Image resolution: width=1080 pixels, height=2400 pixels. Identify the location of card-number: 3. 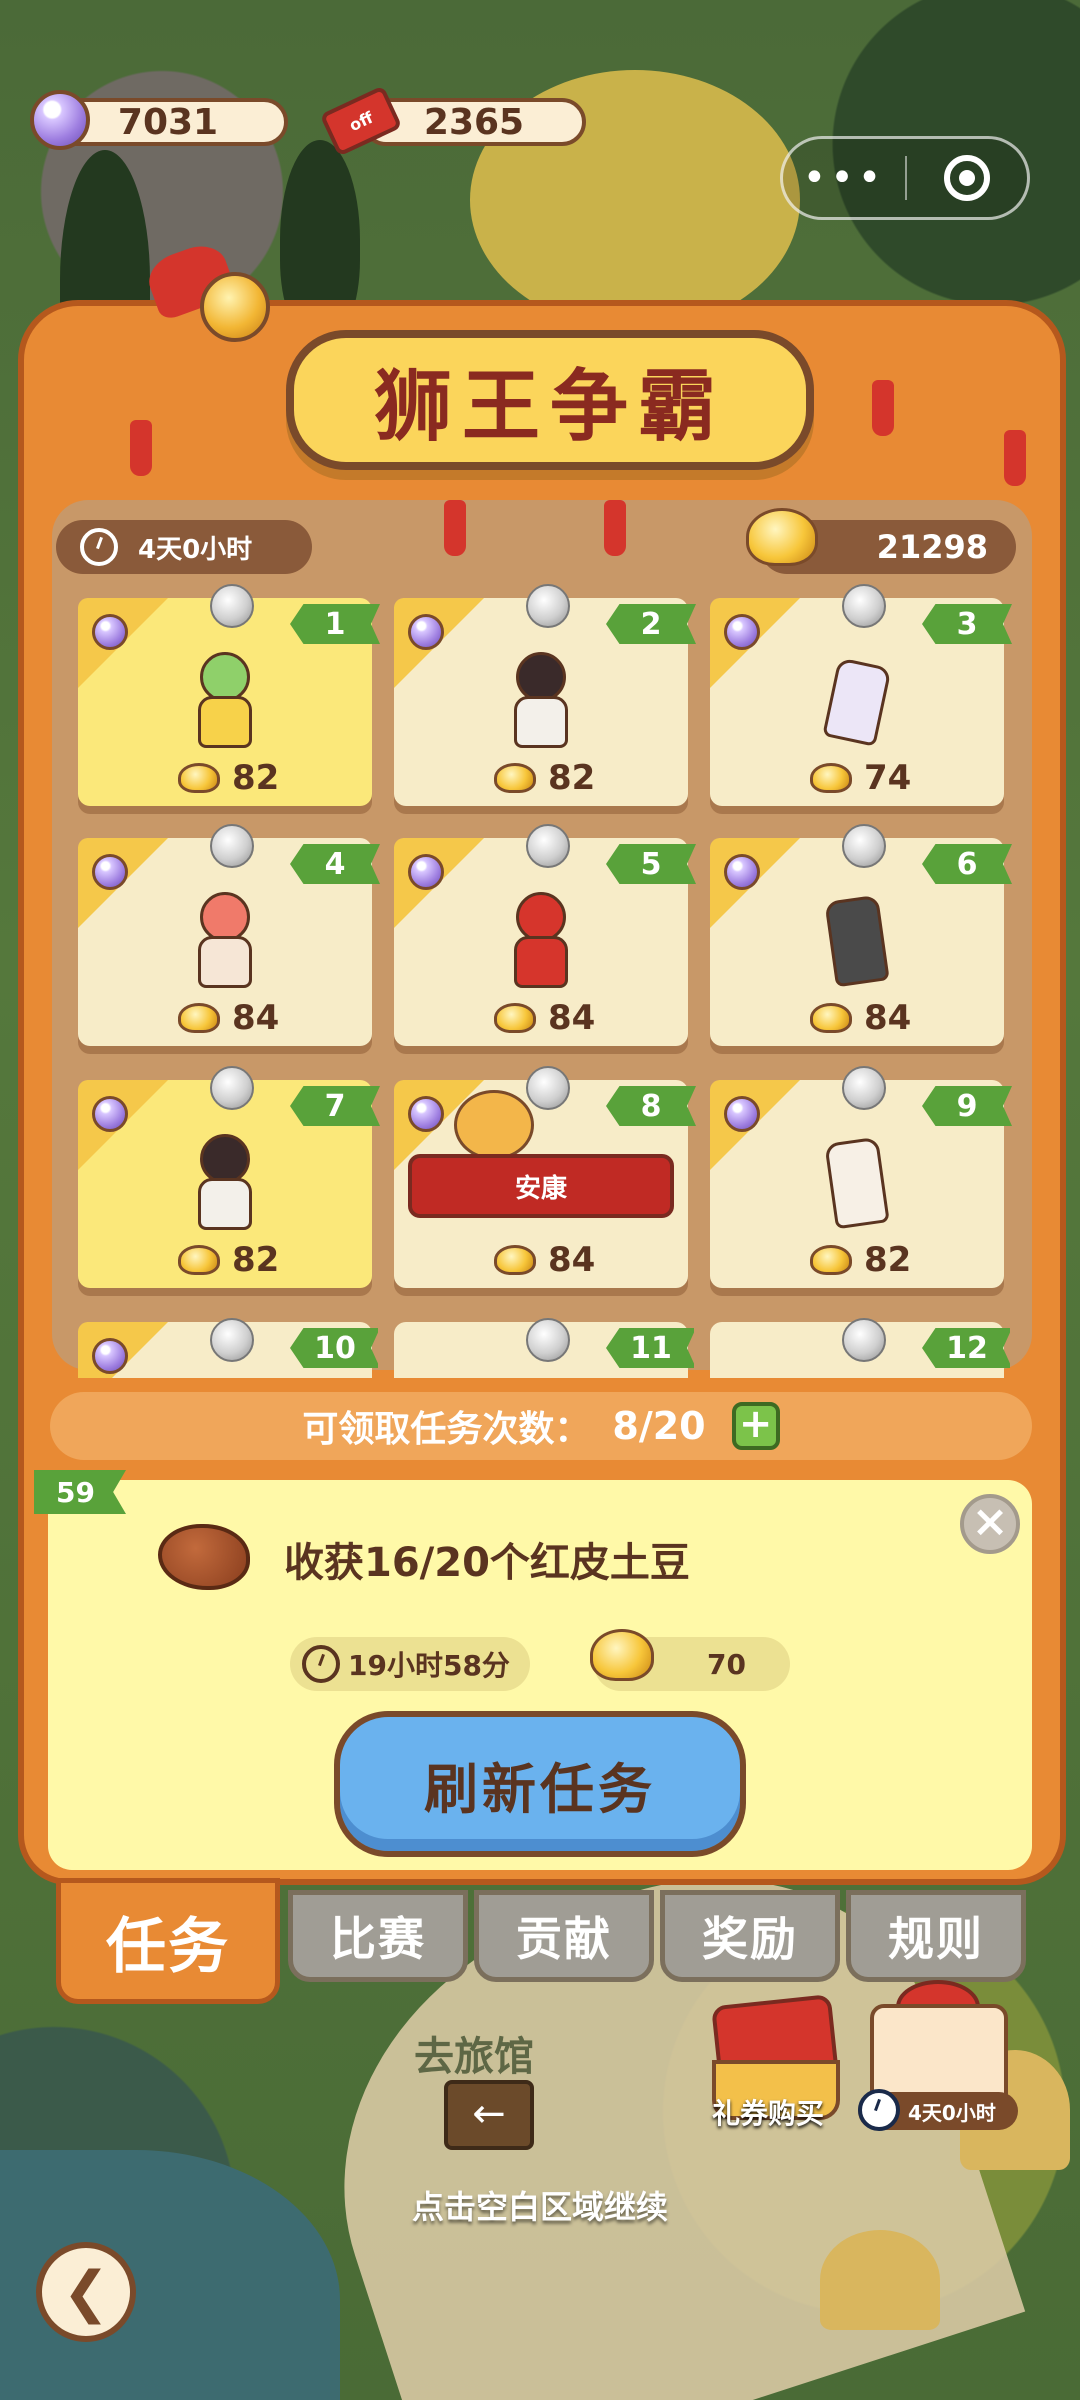
(967, 624).